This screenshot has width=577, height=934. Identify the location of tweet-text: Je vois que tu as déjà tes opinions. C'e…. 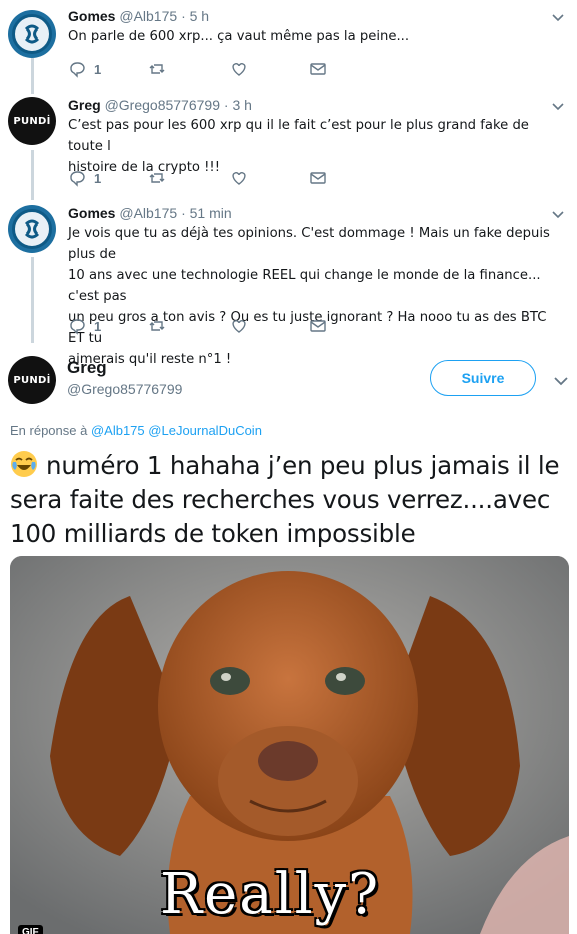
(312, 296).